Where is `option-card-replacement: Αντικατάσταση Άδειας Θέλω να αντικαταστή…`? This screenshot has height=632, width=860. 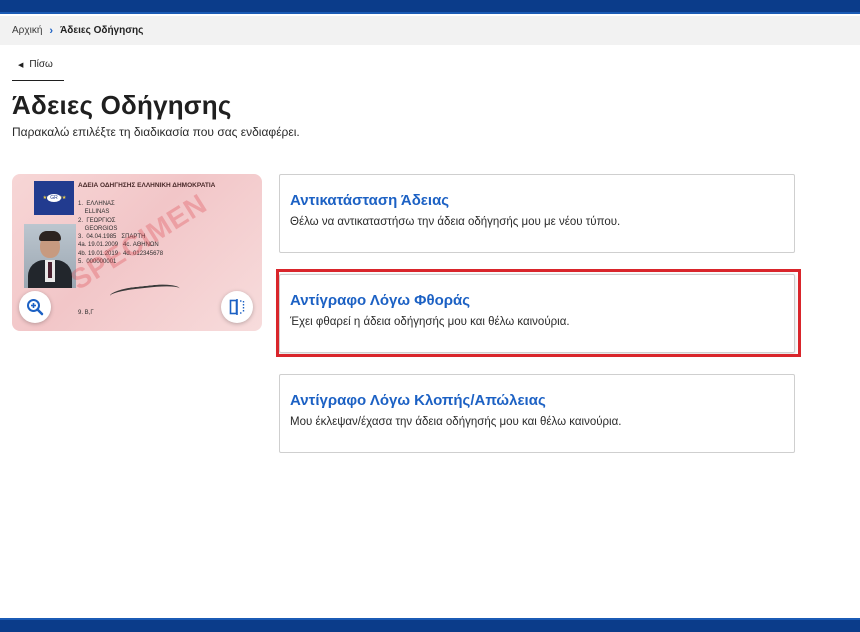 option-card-replacement: Αντικατάσταση Άδειας Θέλω να αντικαταστή… is located at coordinates (537, 213).